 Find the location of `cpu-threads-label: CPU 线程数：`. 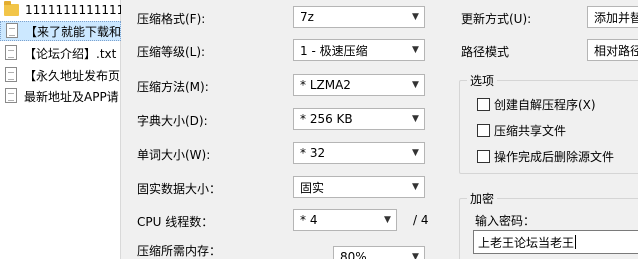

cpu-threads-label: CPU 线程数： is located at coordinates (175, 222).